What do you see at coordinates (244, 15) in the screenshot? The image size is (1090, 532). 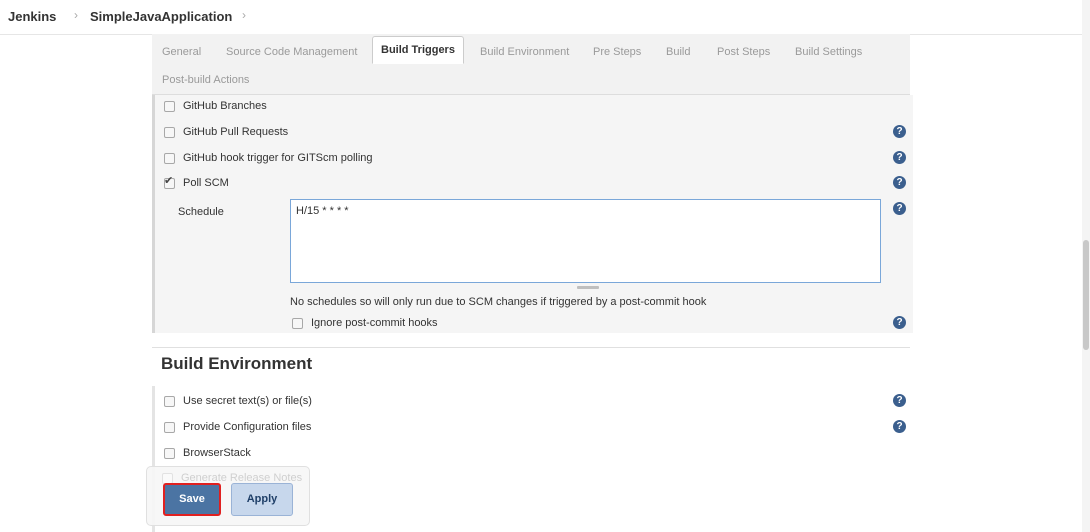 I see `breadcrumb-dropdown-icon: ›` at bounding box center [244, 15].